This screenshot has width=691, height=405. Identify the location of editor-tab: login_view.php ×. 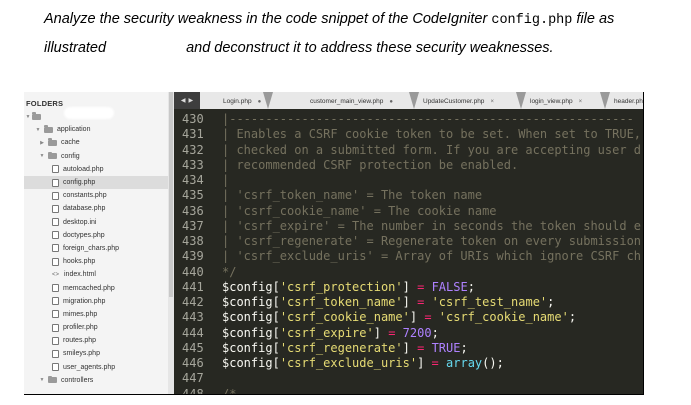
(556, 101).